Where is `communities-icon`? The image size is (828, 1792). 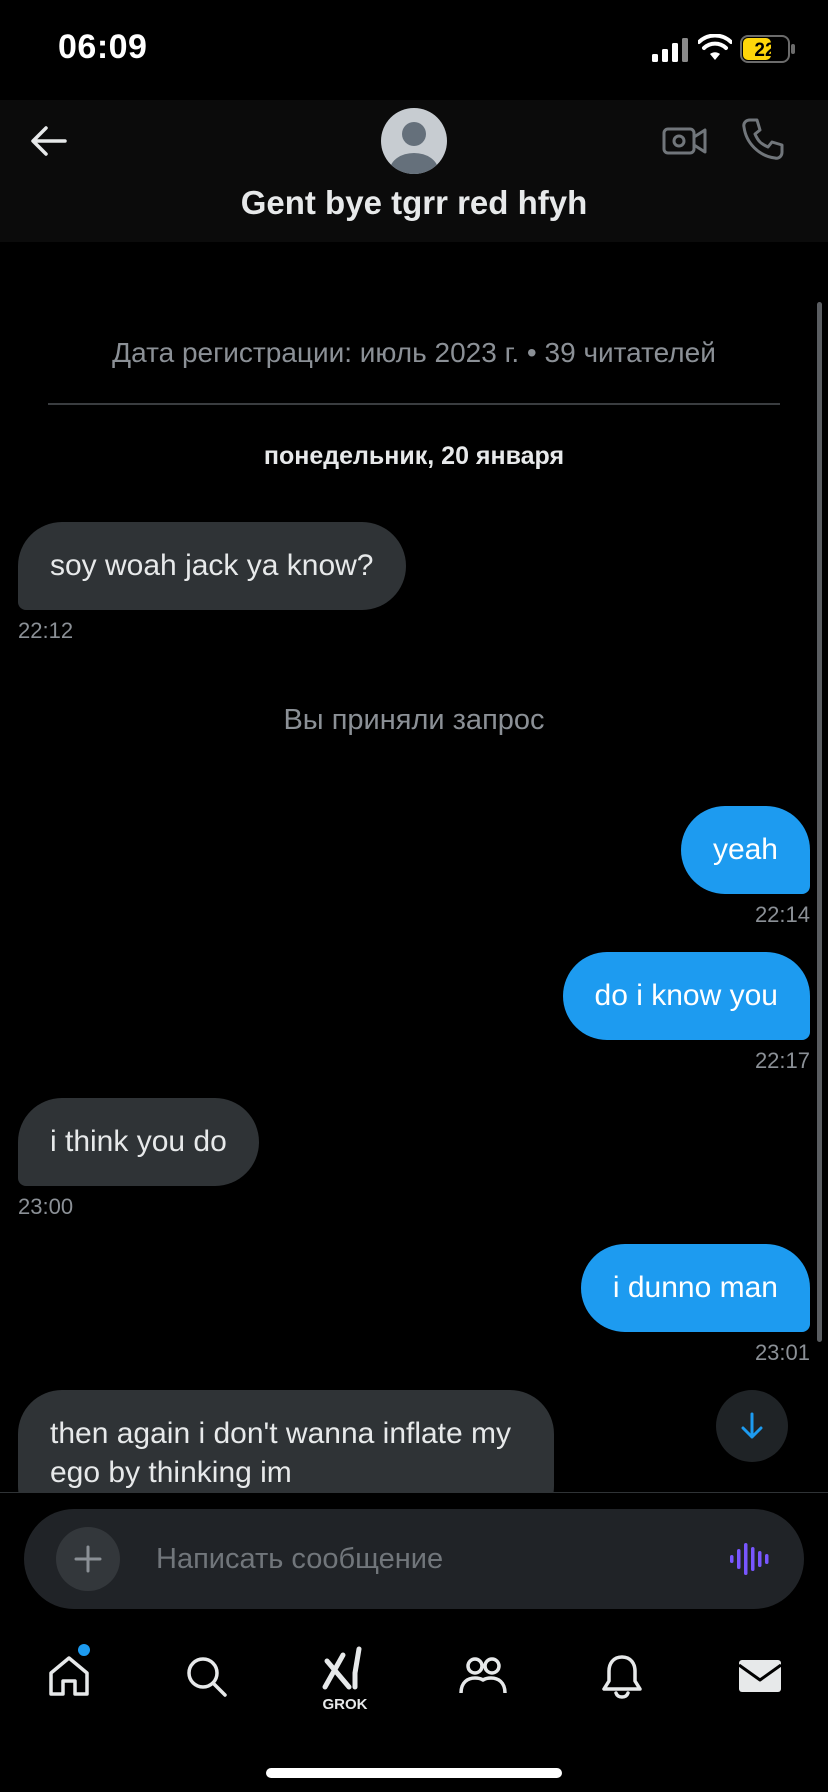
communities-icon is located at coordinates (483, 1675).